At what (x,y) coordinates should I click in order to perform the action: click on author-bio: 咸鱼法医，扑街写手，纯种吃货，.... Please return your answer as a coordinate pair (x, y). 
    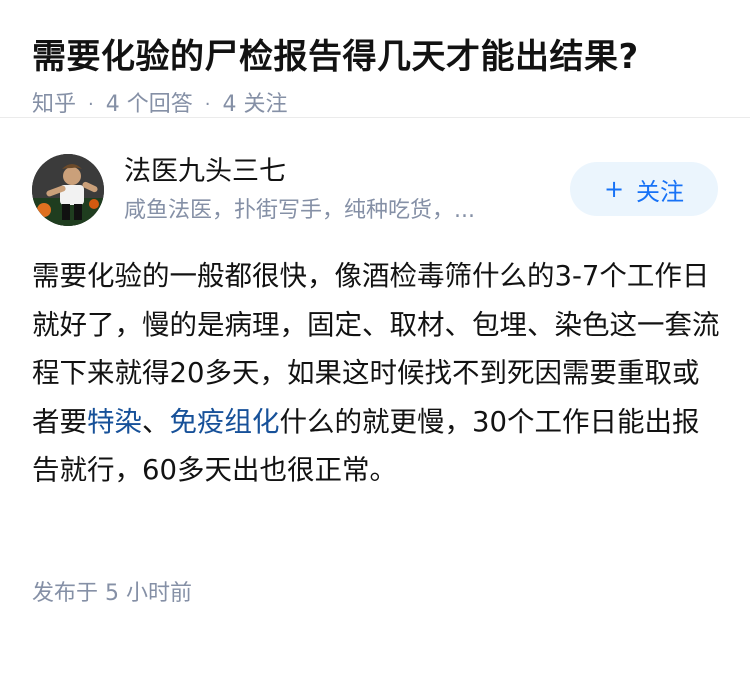
    Looking at the image, I should click on (299, 210).